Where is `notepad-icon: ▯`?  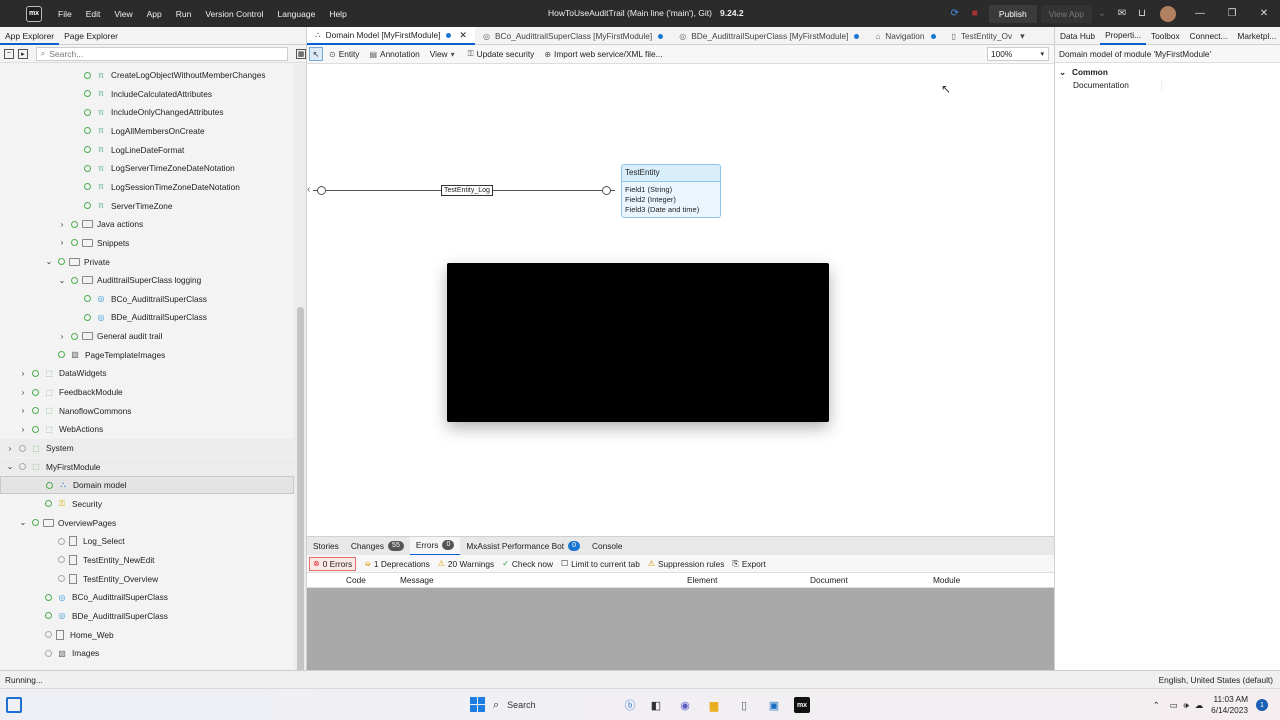
notepad-icon: ▯ is located at coordinates (744, 705).